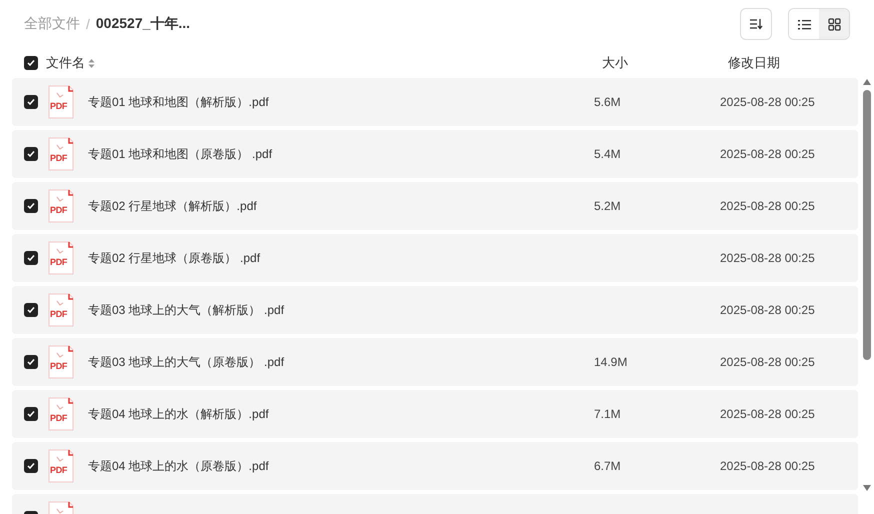 Image resolution: width=874 pixels, height=514 pixels. What do you see at coordinates (175, 258) in the screenshot?
I see `file-name: 专题02 行星地球（原卷版） .pdf` at bounding box center [175, 258].